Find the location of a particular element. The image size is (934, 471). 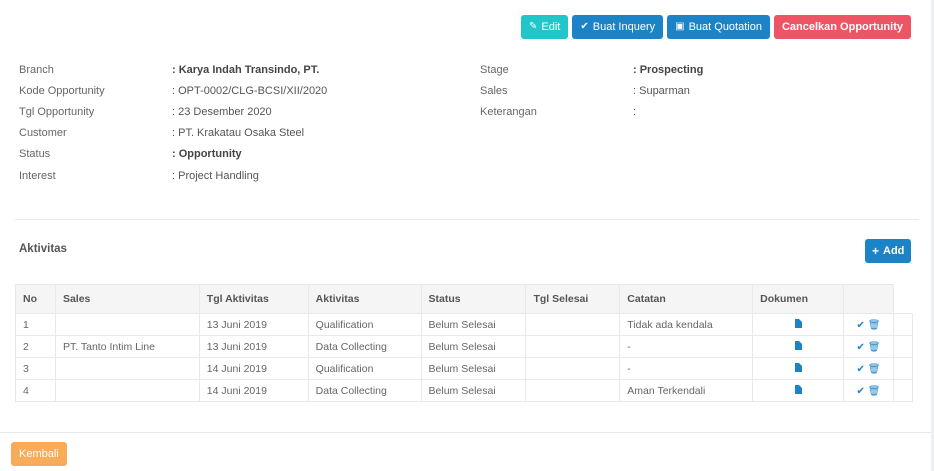

cell-aktivitas: Qualification is located at coordinates (364, 368).